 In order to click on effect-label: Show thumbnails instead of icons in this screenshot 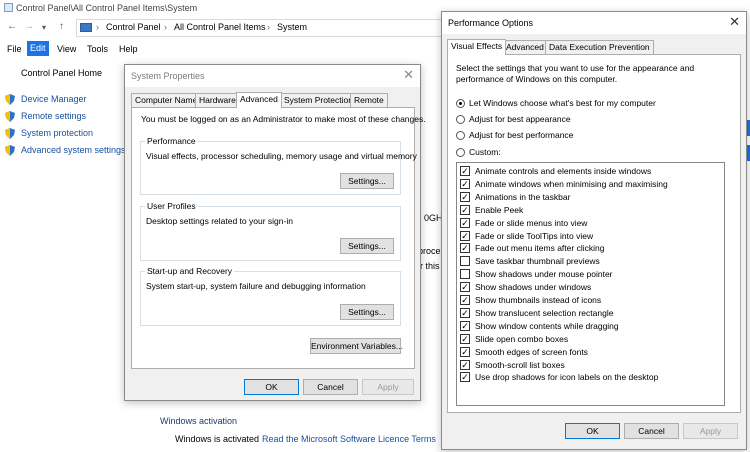, I will do `click(538, 300)`.